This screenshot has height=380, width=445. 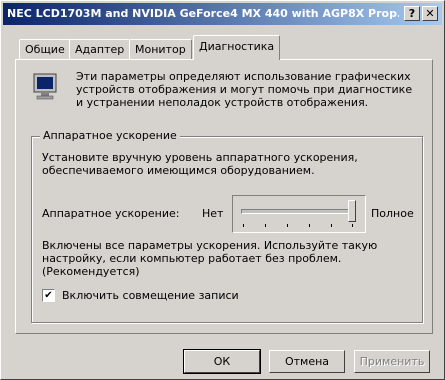 I want to click on slider-thumb, so click(x=352, y=211).